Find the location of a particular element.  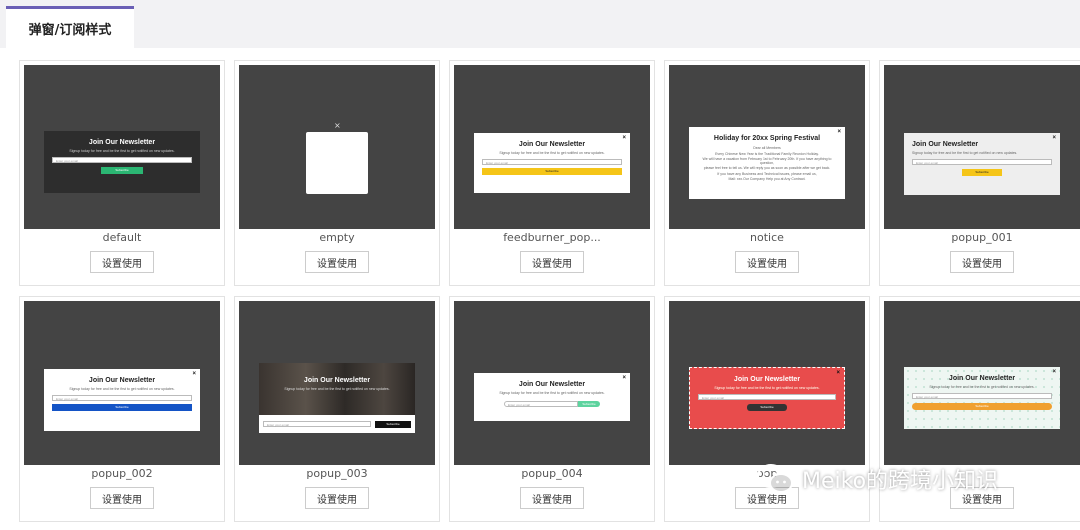

template-name: empty is located at coordinates (337, 237).